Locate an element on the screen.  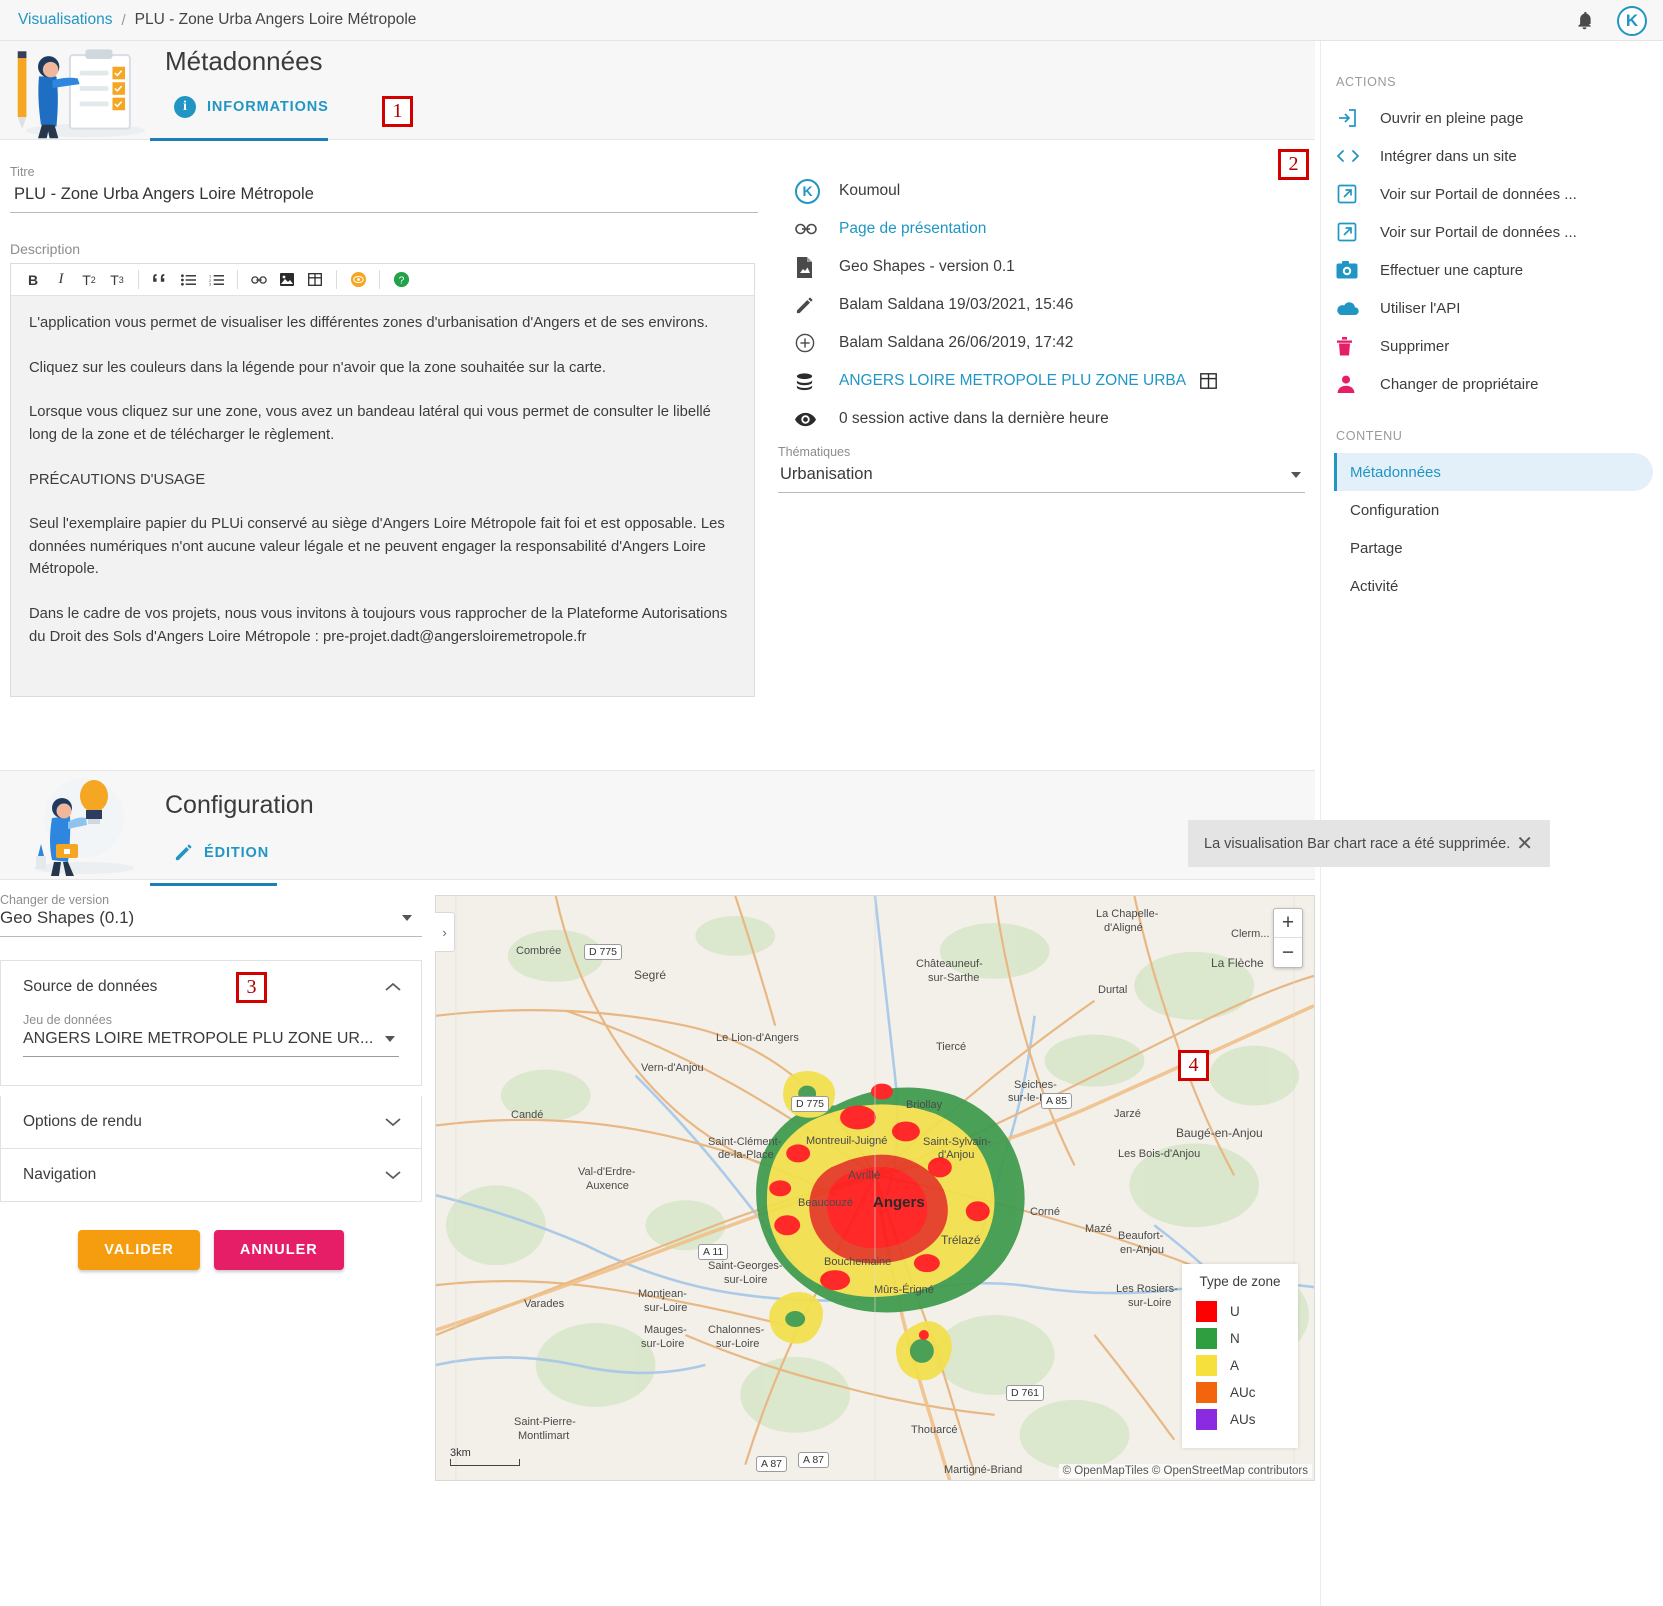
configuration-tabs: ÉDITION is located at coordinates (221, 859).